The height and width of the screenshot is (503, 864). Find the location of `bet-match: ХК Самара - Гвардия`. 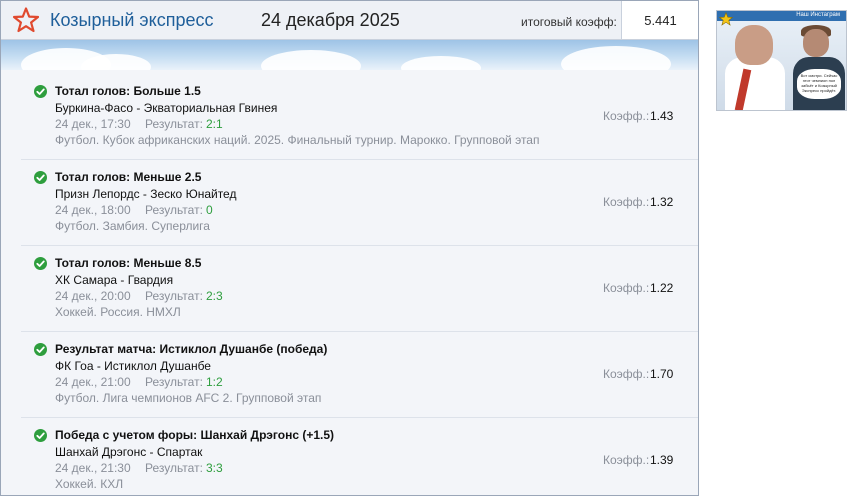

bet-match: ХК Самара - Гвардия is located at coordinates (114, 280).